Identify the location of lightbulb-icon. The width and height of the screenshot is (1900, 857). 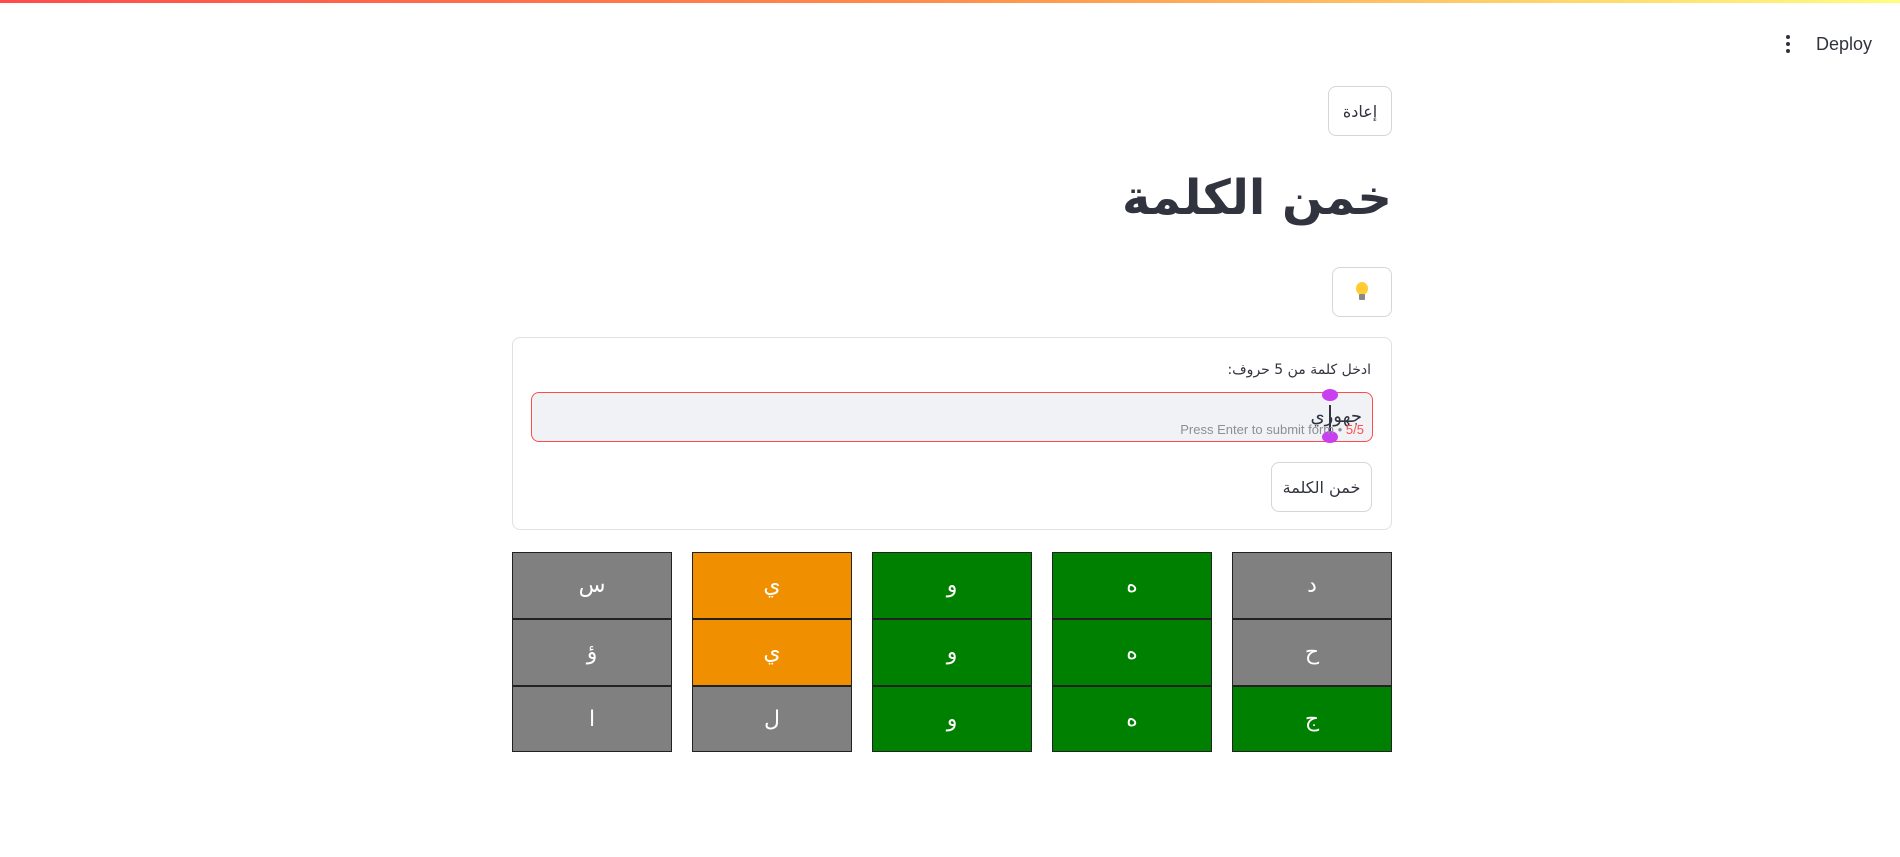
(1362, 292).